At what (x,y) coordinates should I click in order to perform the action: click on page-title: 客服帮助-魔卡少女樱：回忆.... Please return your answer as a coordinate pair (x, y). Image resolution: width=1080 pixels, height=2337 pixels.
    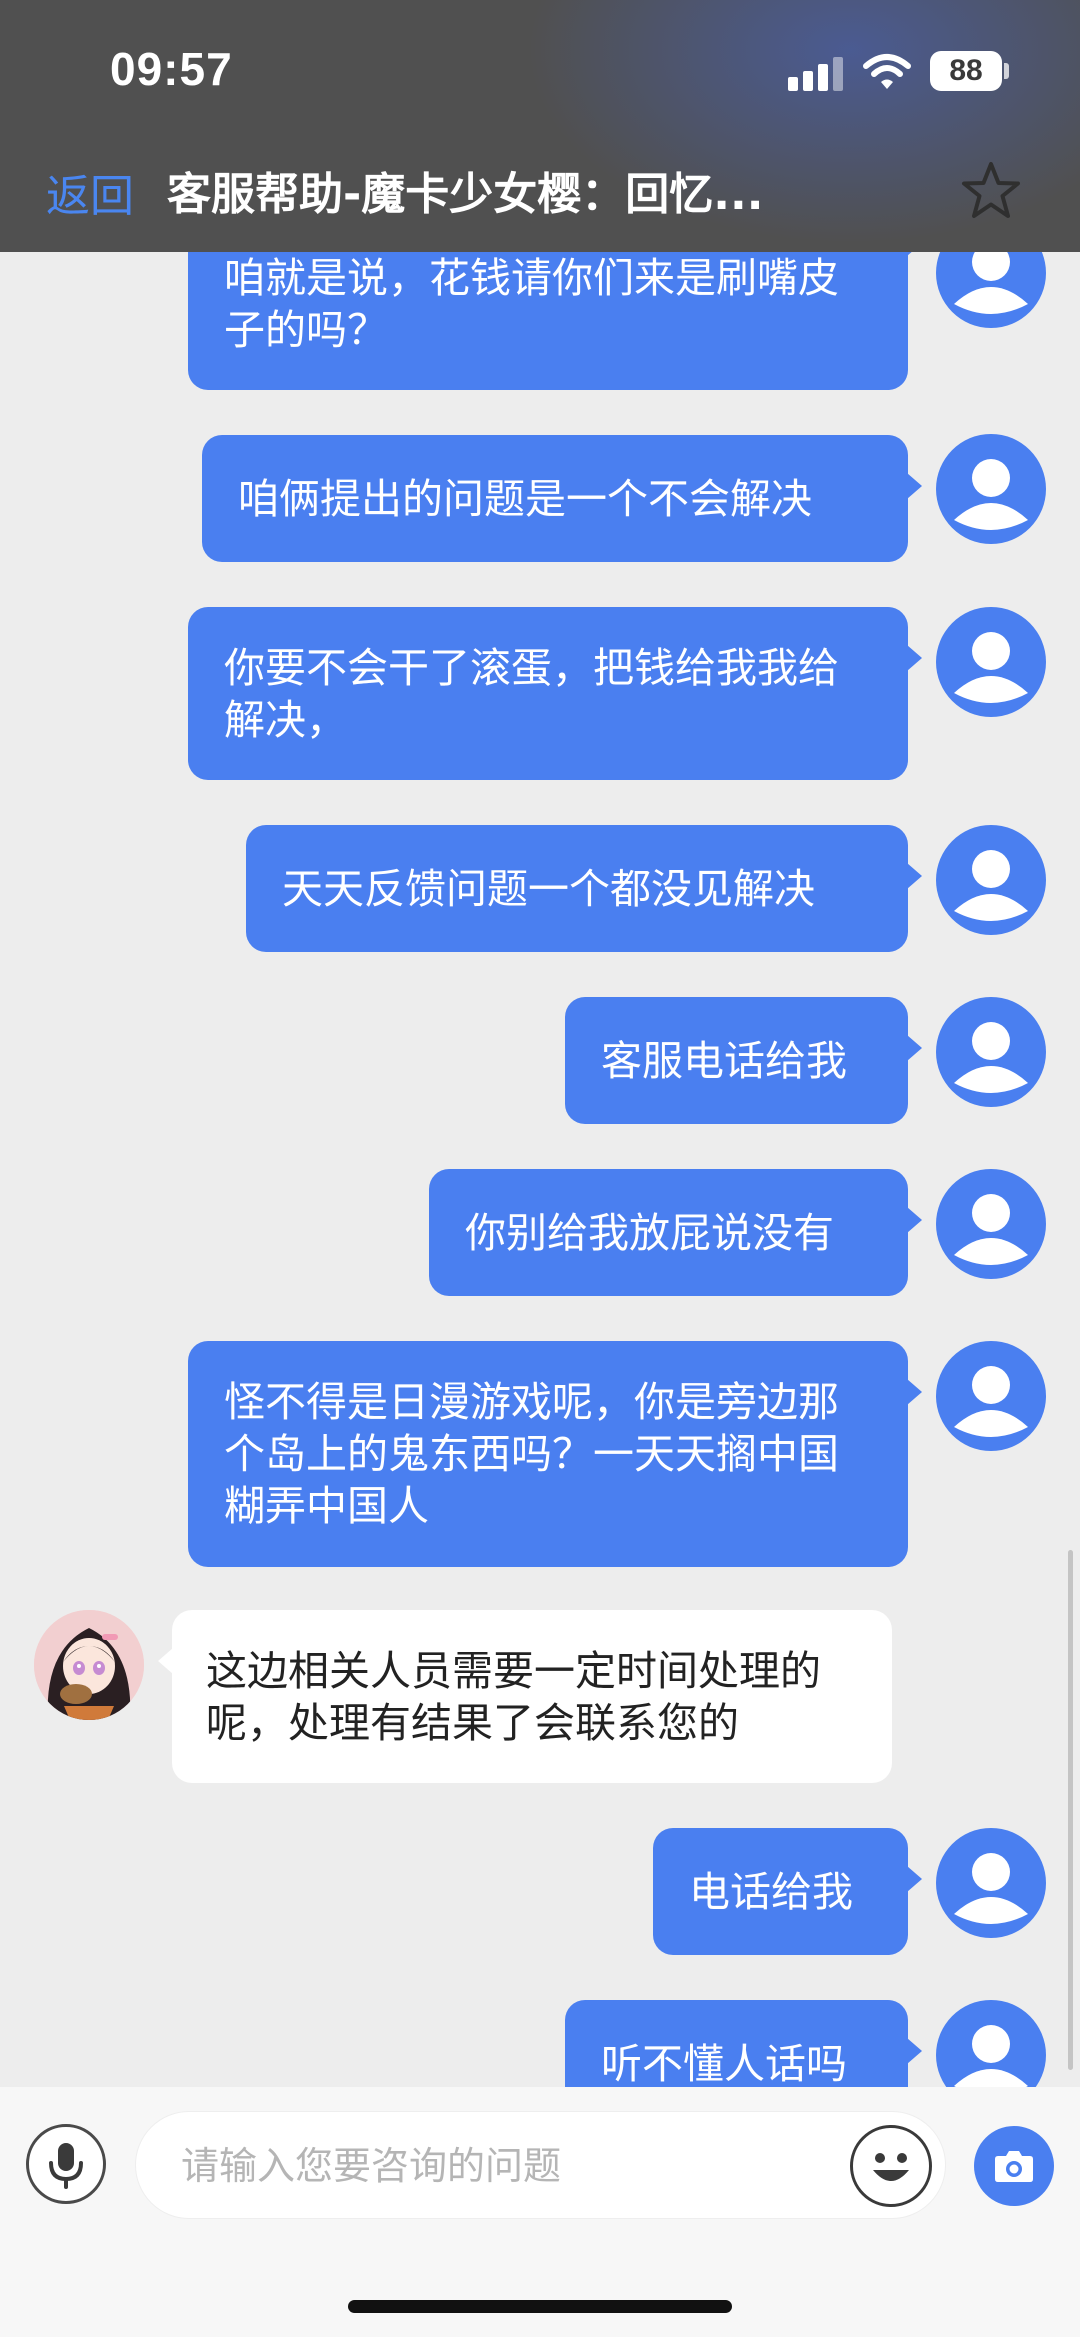
    Looking at the image, I should click on (465, 194).